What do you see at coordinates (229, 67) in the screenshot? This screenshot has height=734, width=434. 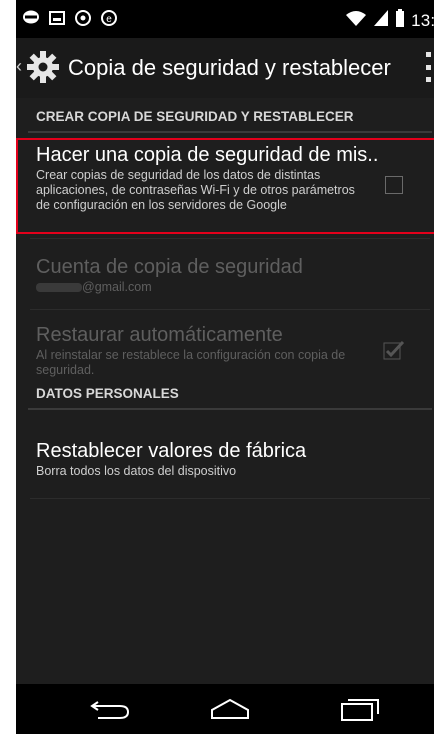 I see `page-title: Copia de seguridad y restablecer` at bounding box center [229, 67].